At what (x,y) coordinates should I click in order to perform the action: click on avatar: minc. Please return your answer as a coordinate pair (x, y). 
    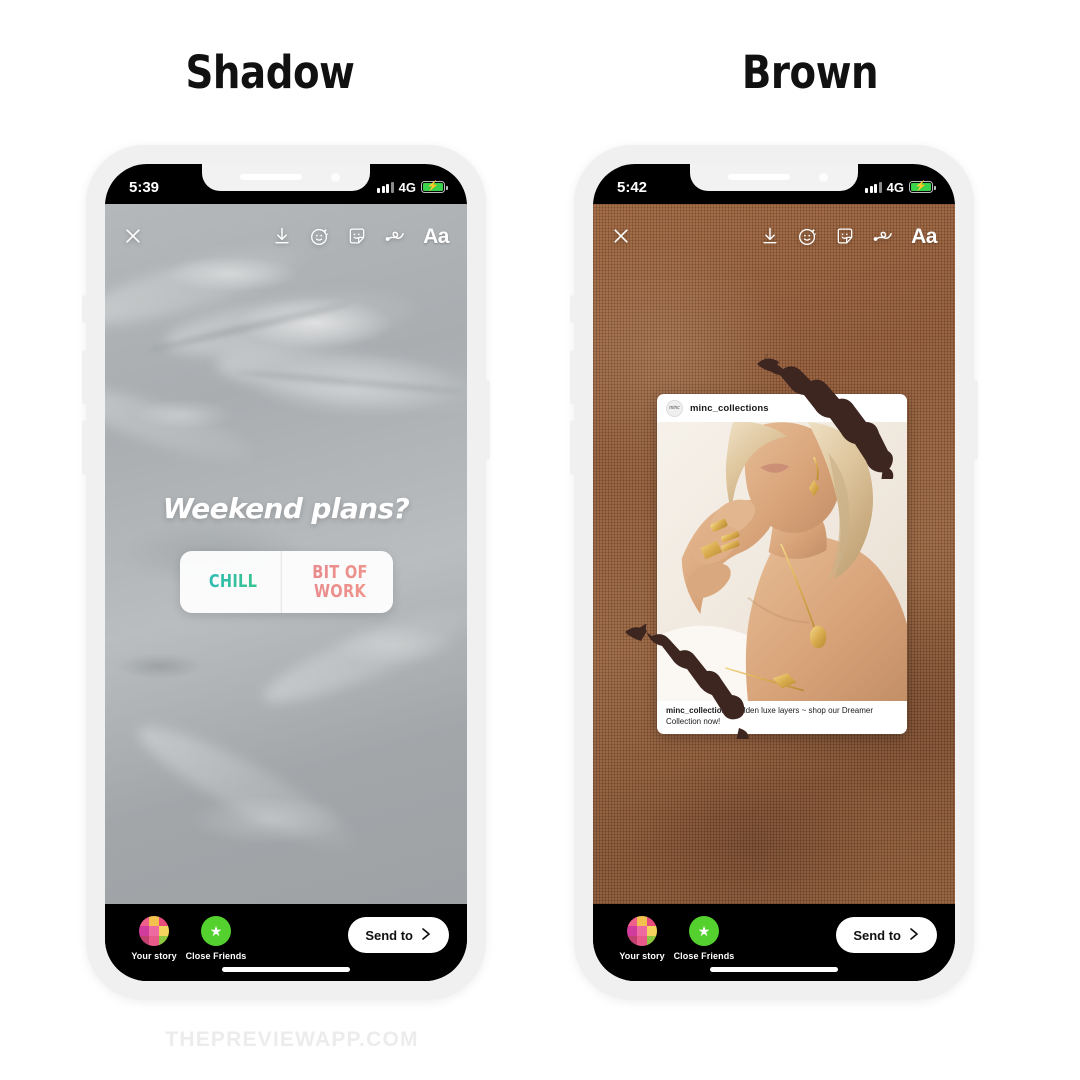
    Looking at the image, I should click on (674, 408).